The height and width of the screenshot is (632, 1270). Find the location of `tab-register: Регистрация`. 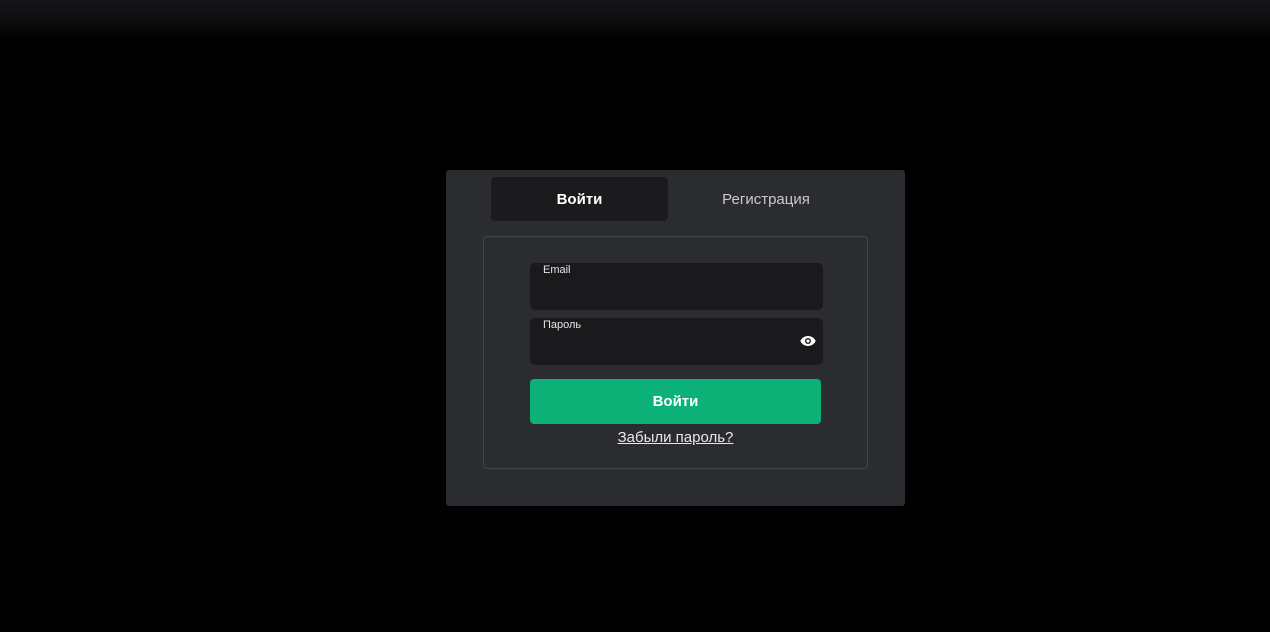

tab-register: Регистрация is located at coordinates (766, 199).